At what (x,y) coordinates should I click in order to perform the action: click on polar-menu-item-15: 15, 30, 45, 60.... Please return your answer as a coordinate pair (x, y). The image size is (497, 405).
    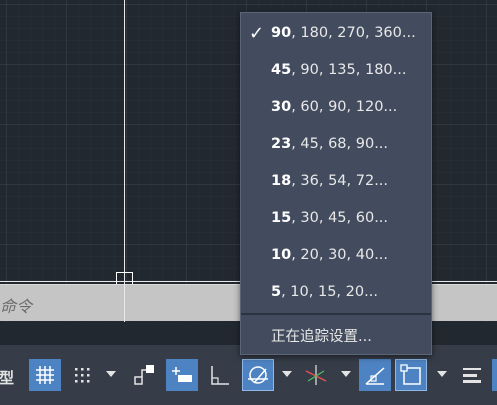
    Looking at the image, I should click on (336, 218).